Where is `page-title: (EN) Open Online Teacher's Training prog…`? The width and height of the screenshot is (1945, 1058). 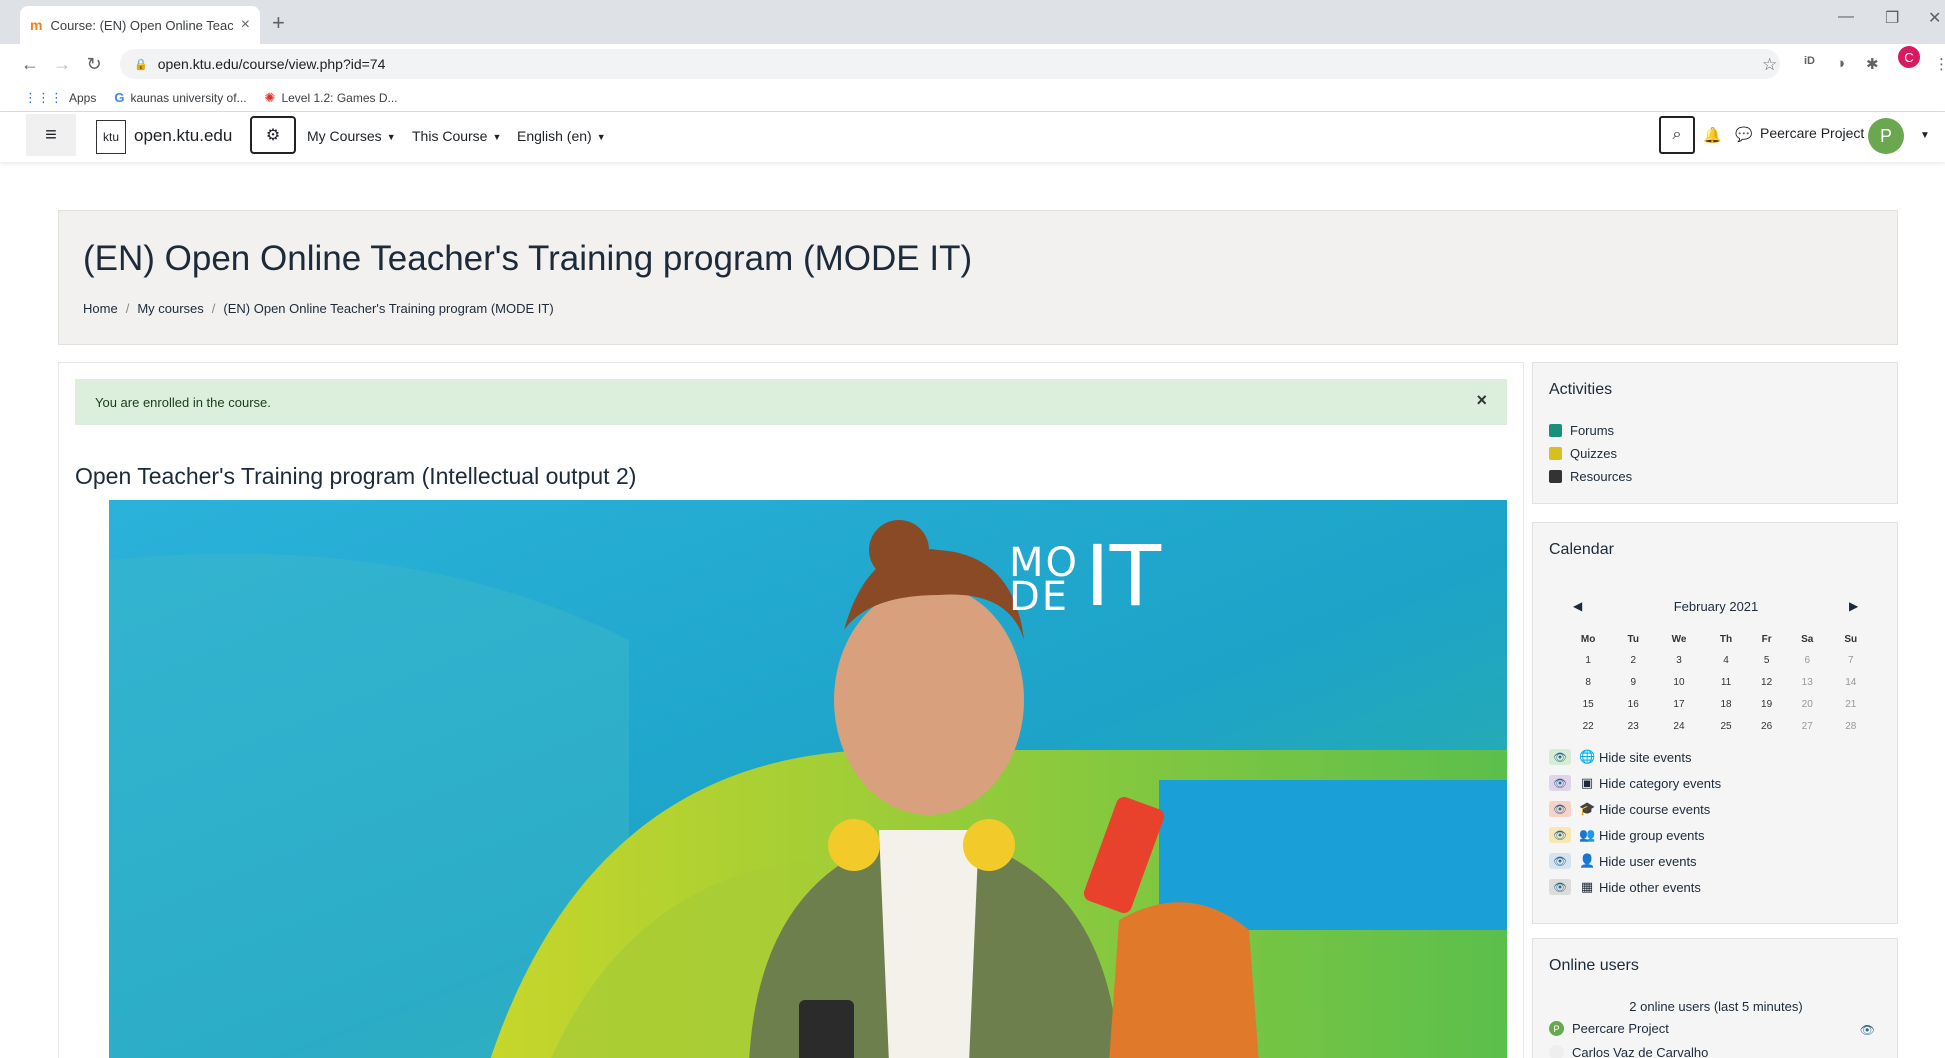 page-title: (EN) Open Online Teacher's Training prog… is located at coordinates (528, 258).